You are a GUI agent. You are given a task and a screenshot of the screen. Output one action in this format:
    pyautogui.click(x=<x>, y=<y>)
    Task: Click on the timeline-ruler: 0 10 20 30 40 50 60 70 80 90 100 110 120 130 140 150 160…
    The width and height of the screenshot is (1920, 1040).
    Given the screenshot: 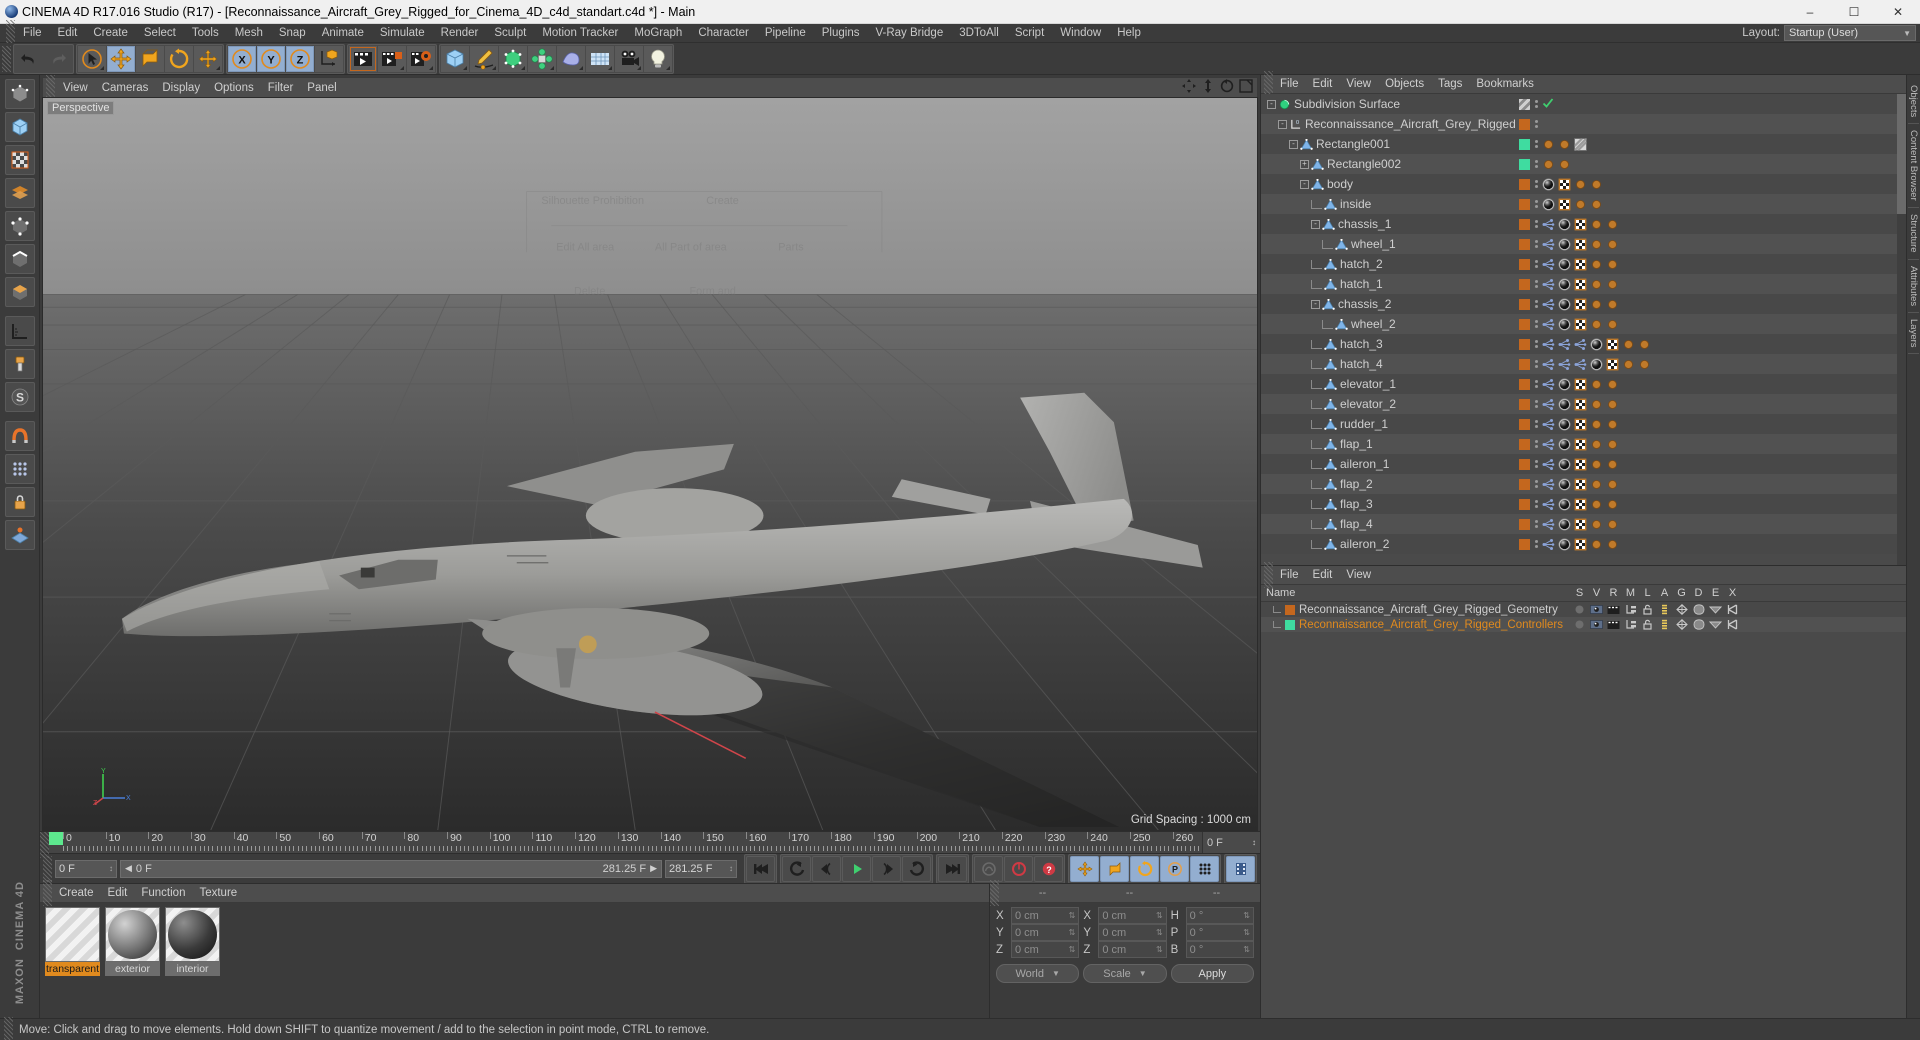 What is the action you would take?
    pyautogui.click(x=625, y=842)
    